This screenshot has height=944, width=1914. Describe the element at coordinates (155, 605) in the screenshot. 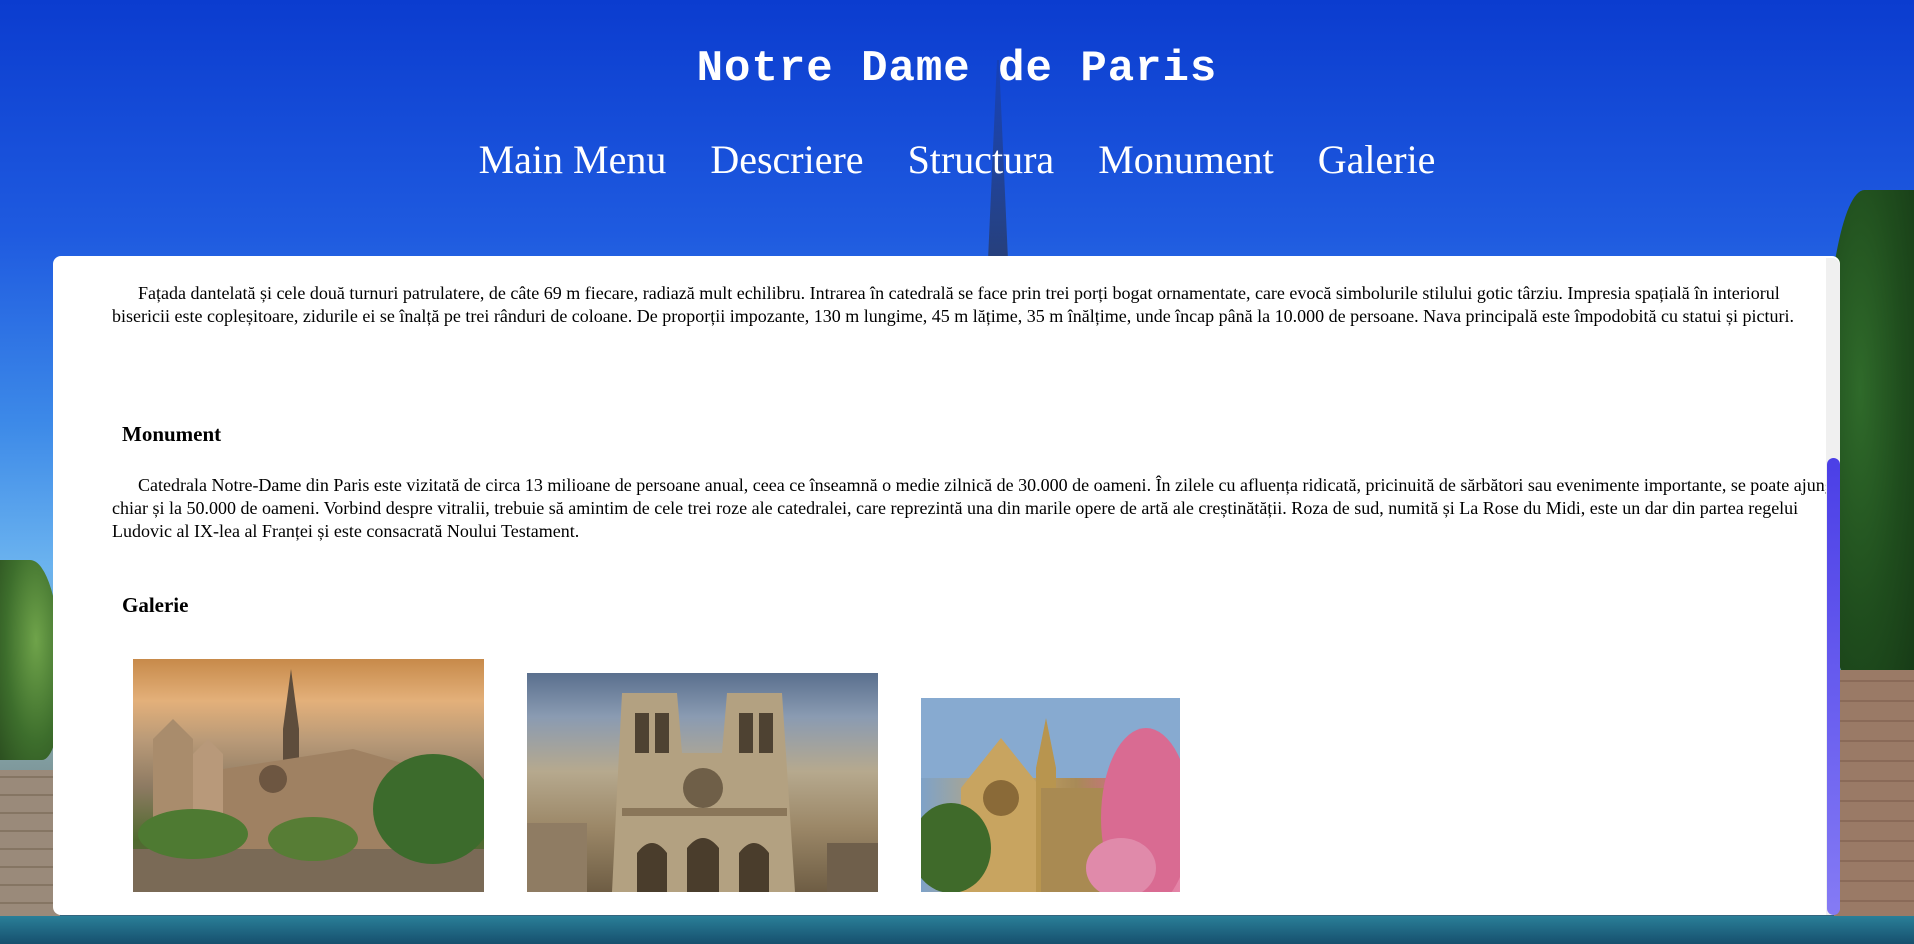

I see `galerie-heading: Galerie` at that location.